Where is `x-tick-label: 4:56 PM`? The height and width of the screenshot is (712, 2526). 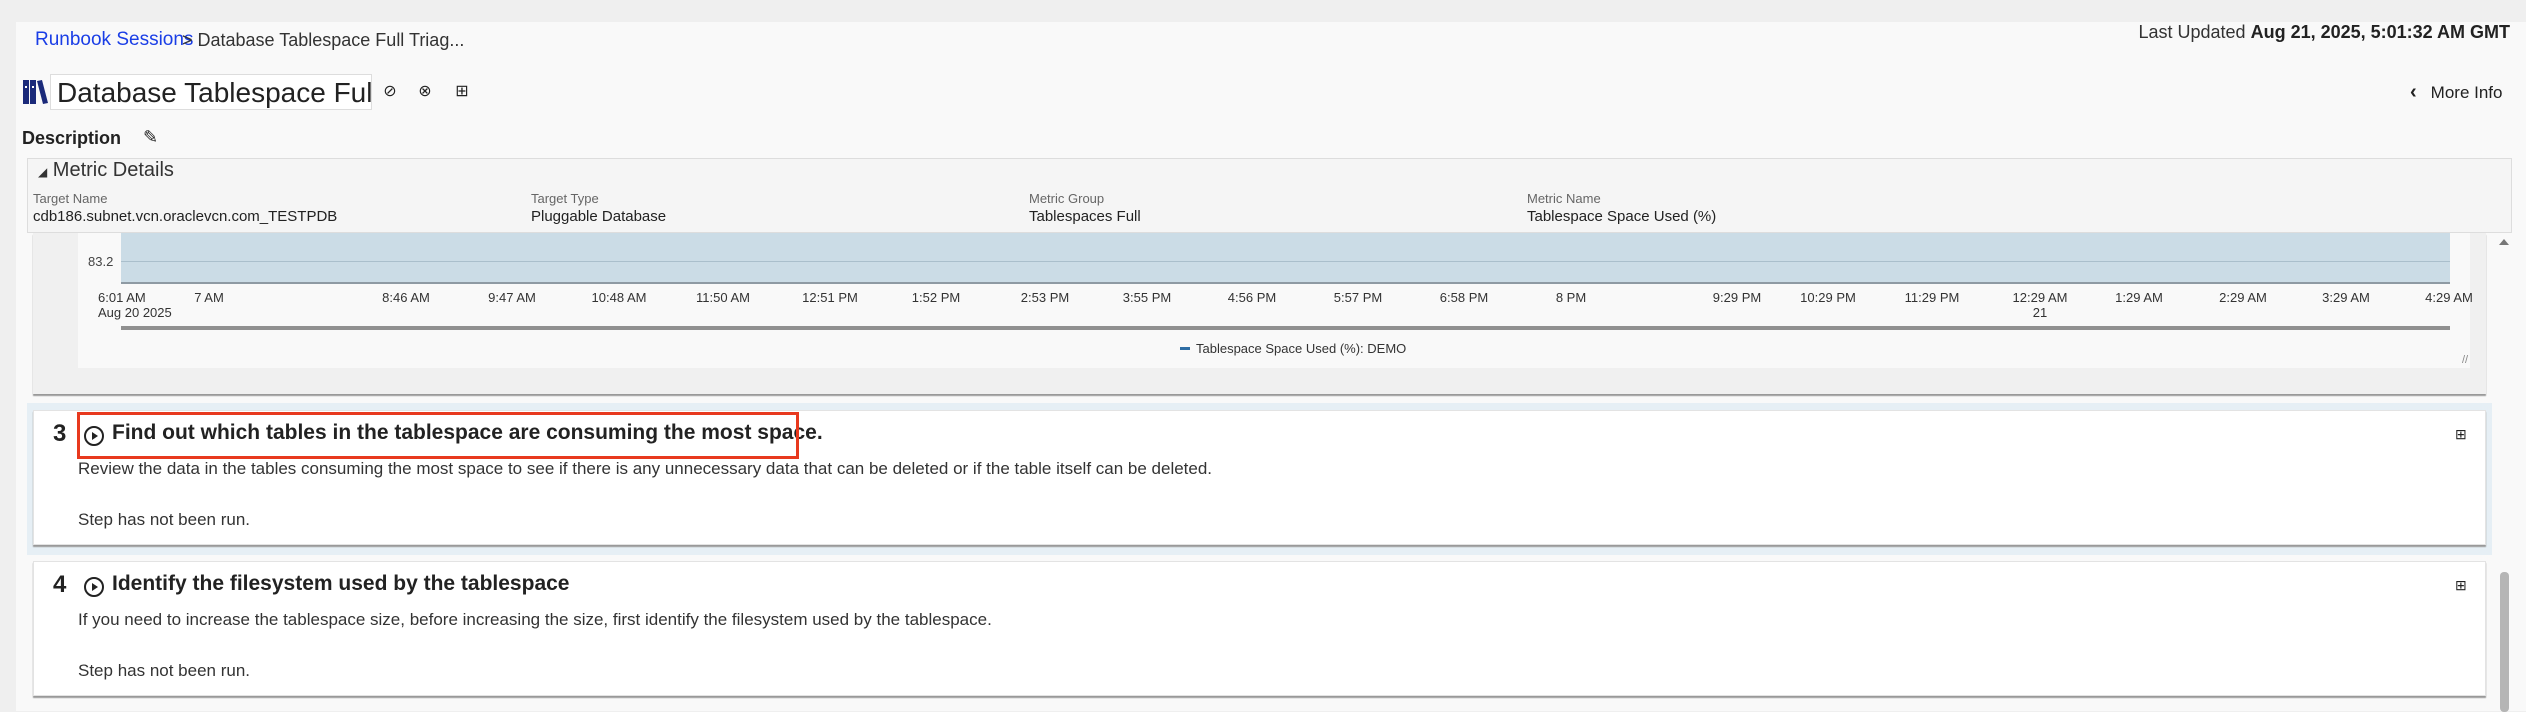 x-tick-label: 4:56 PM is located at coordinates (1252, 297).